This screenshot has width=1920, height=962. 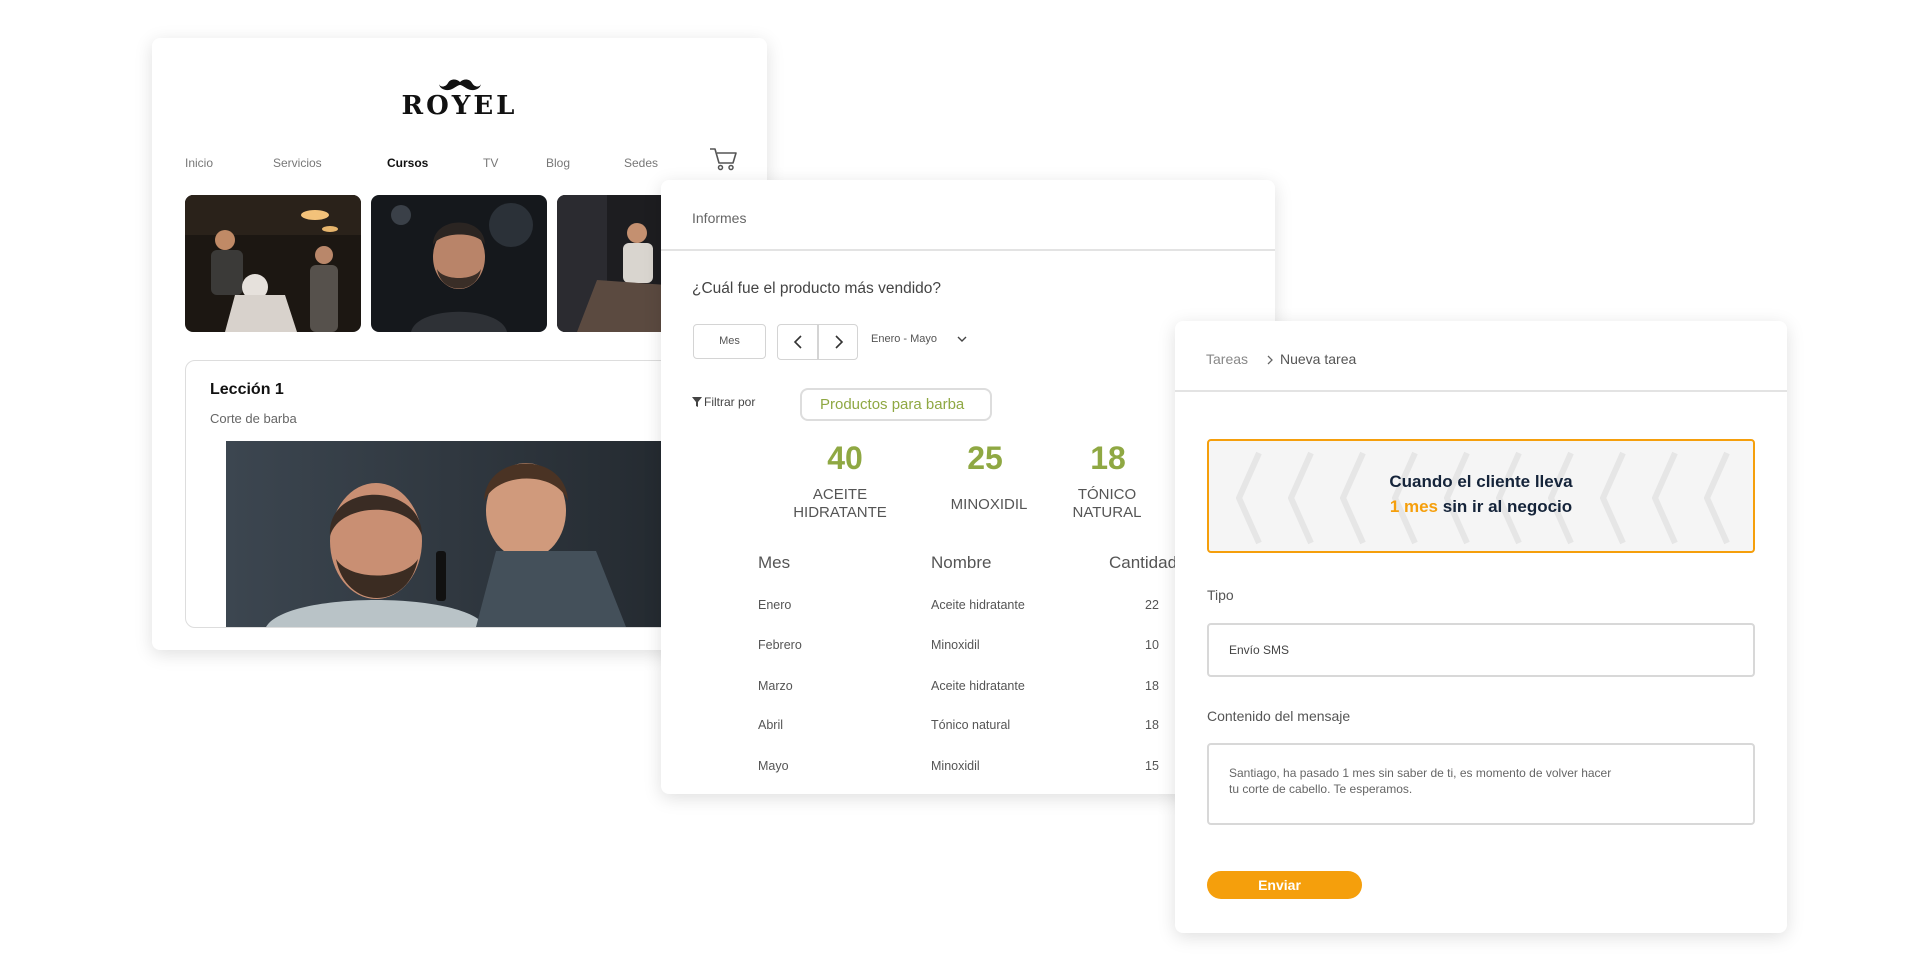 I want to click on lesson-title: Lección 1, so click(x=247, y=389).